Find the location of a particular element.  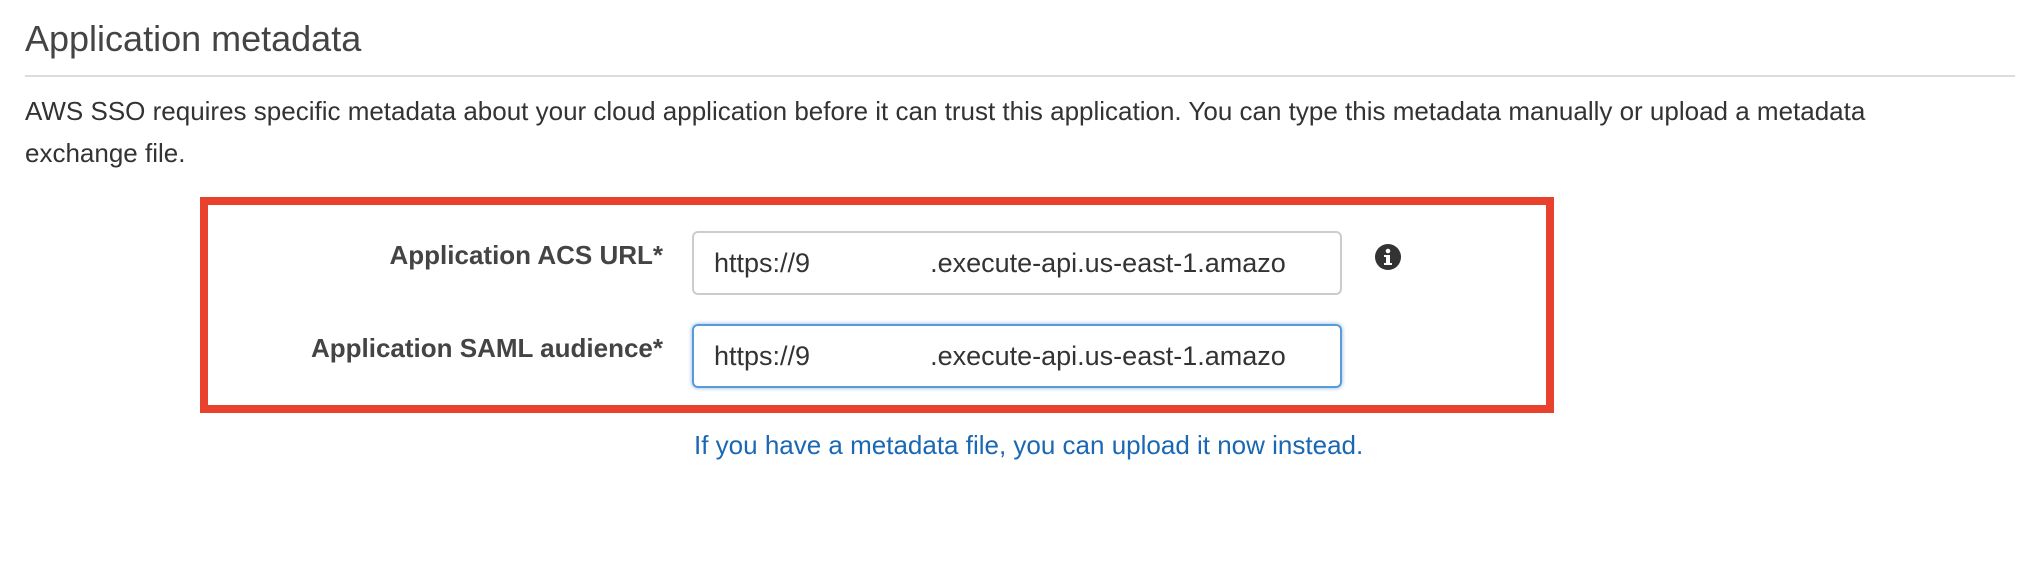

saml-audience-label: Application SAML audience* is located at coordinates (486, 348).